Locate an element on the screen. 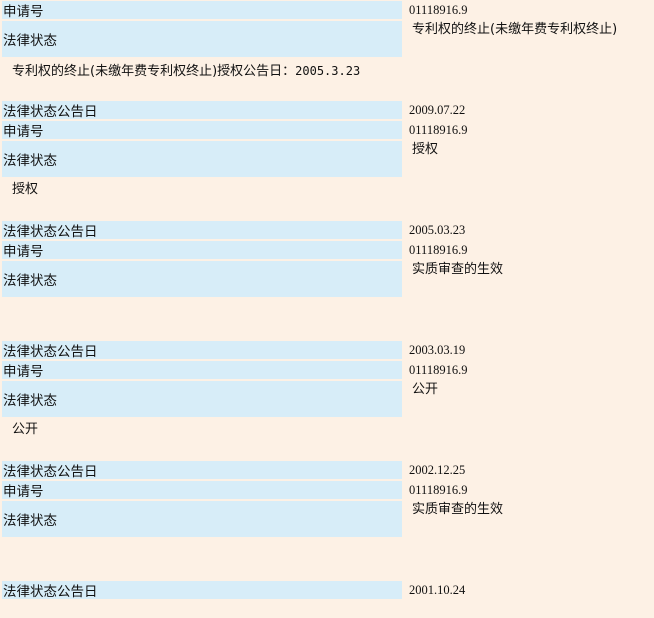  publication-date-value: 2009.07.22 is located at coordinates (437, 110).